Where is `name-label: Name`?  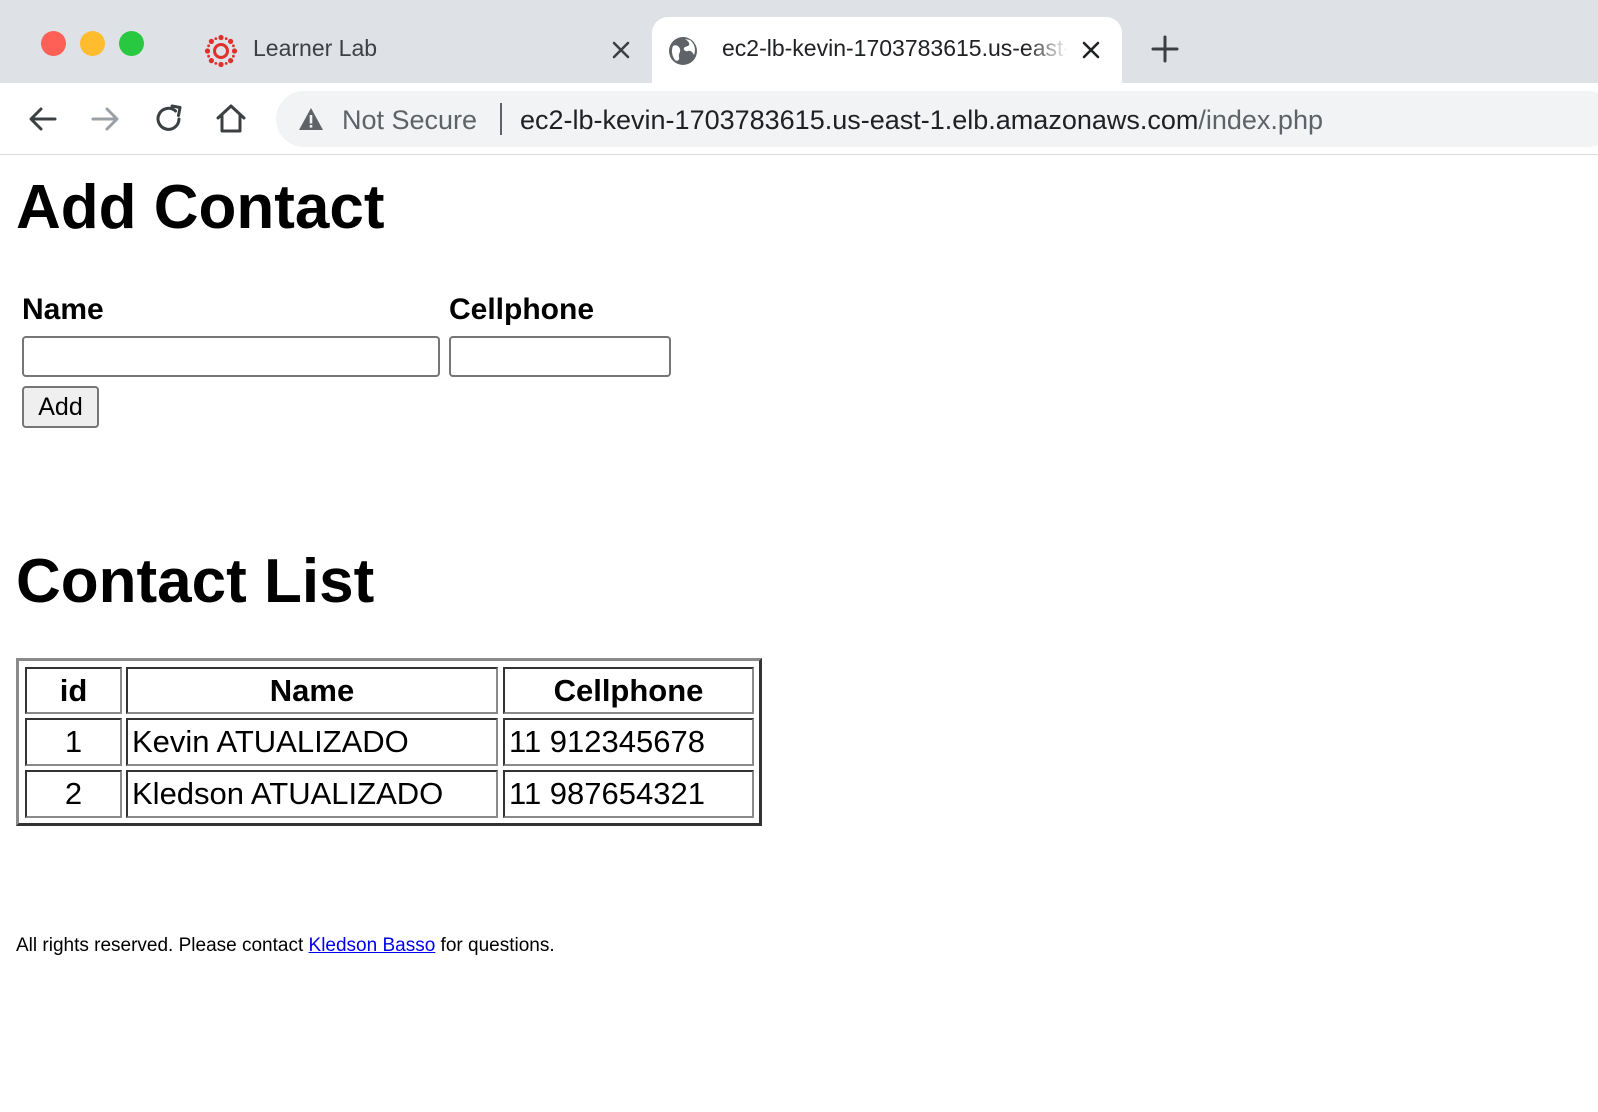
name-label: Name is located at coordinates (63, 309).